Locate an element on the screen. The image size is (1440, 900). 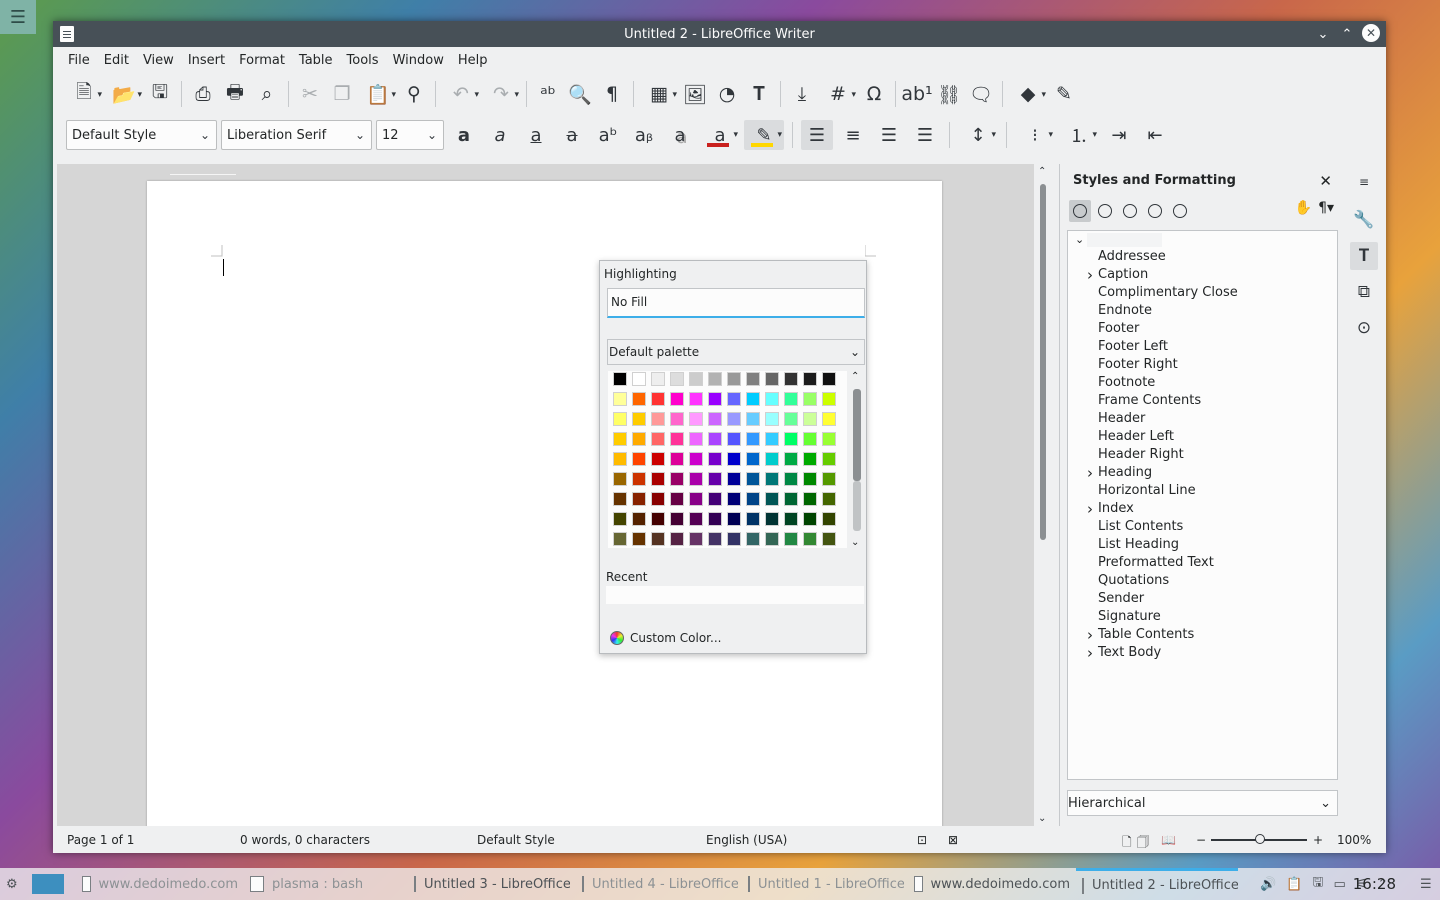
style-item: Sender is located at coordinates (1121, 598).